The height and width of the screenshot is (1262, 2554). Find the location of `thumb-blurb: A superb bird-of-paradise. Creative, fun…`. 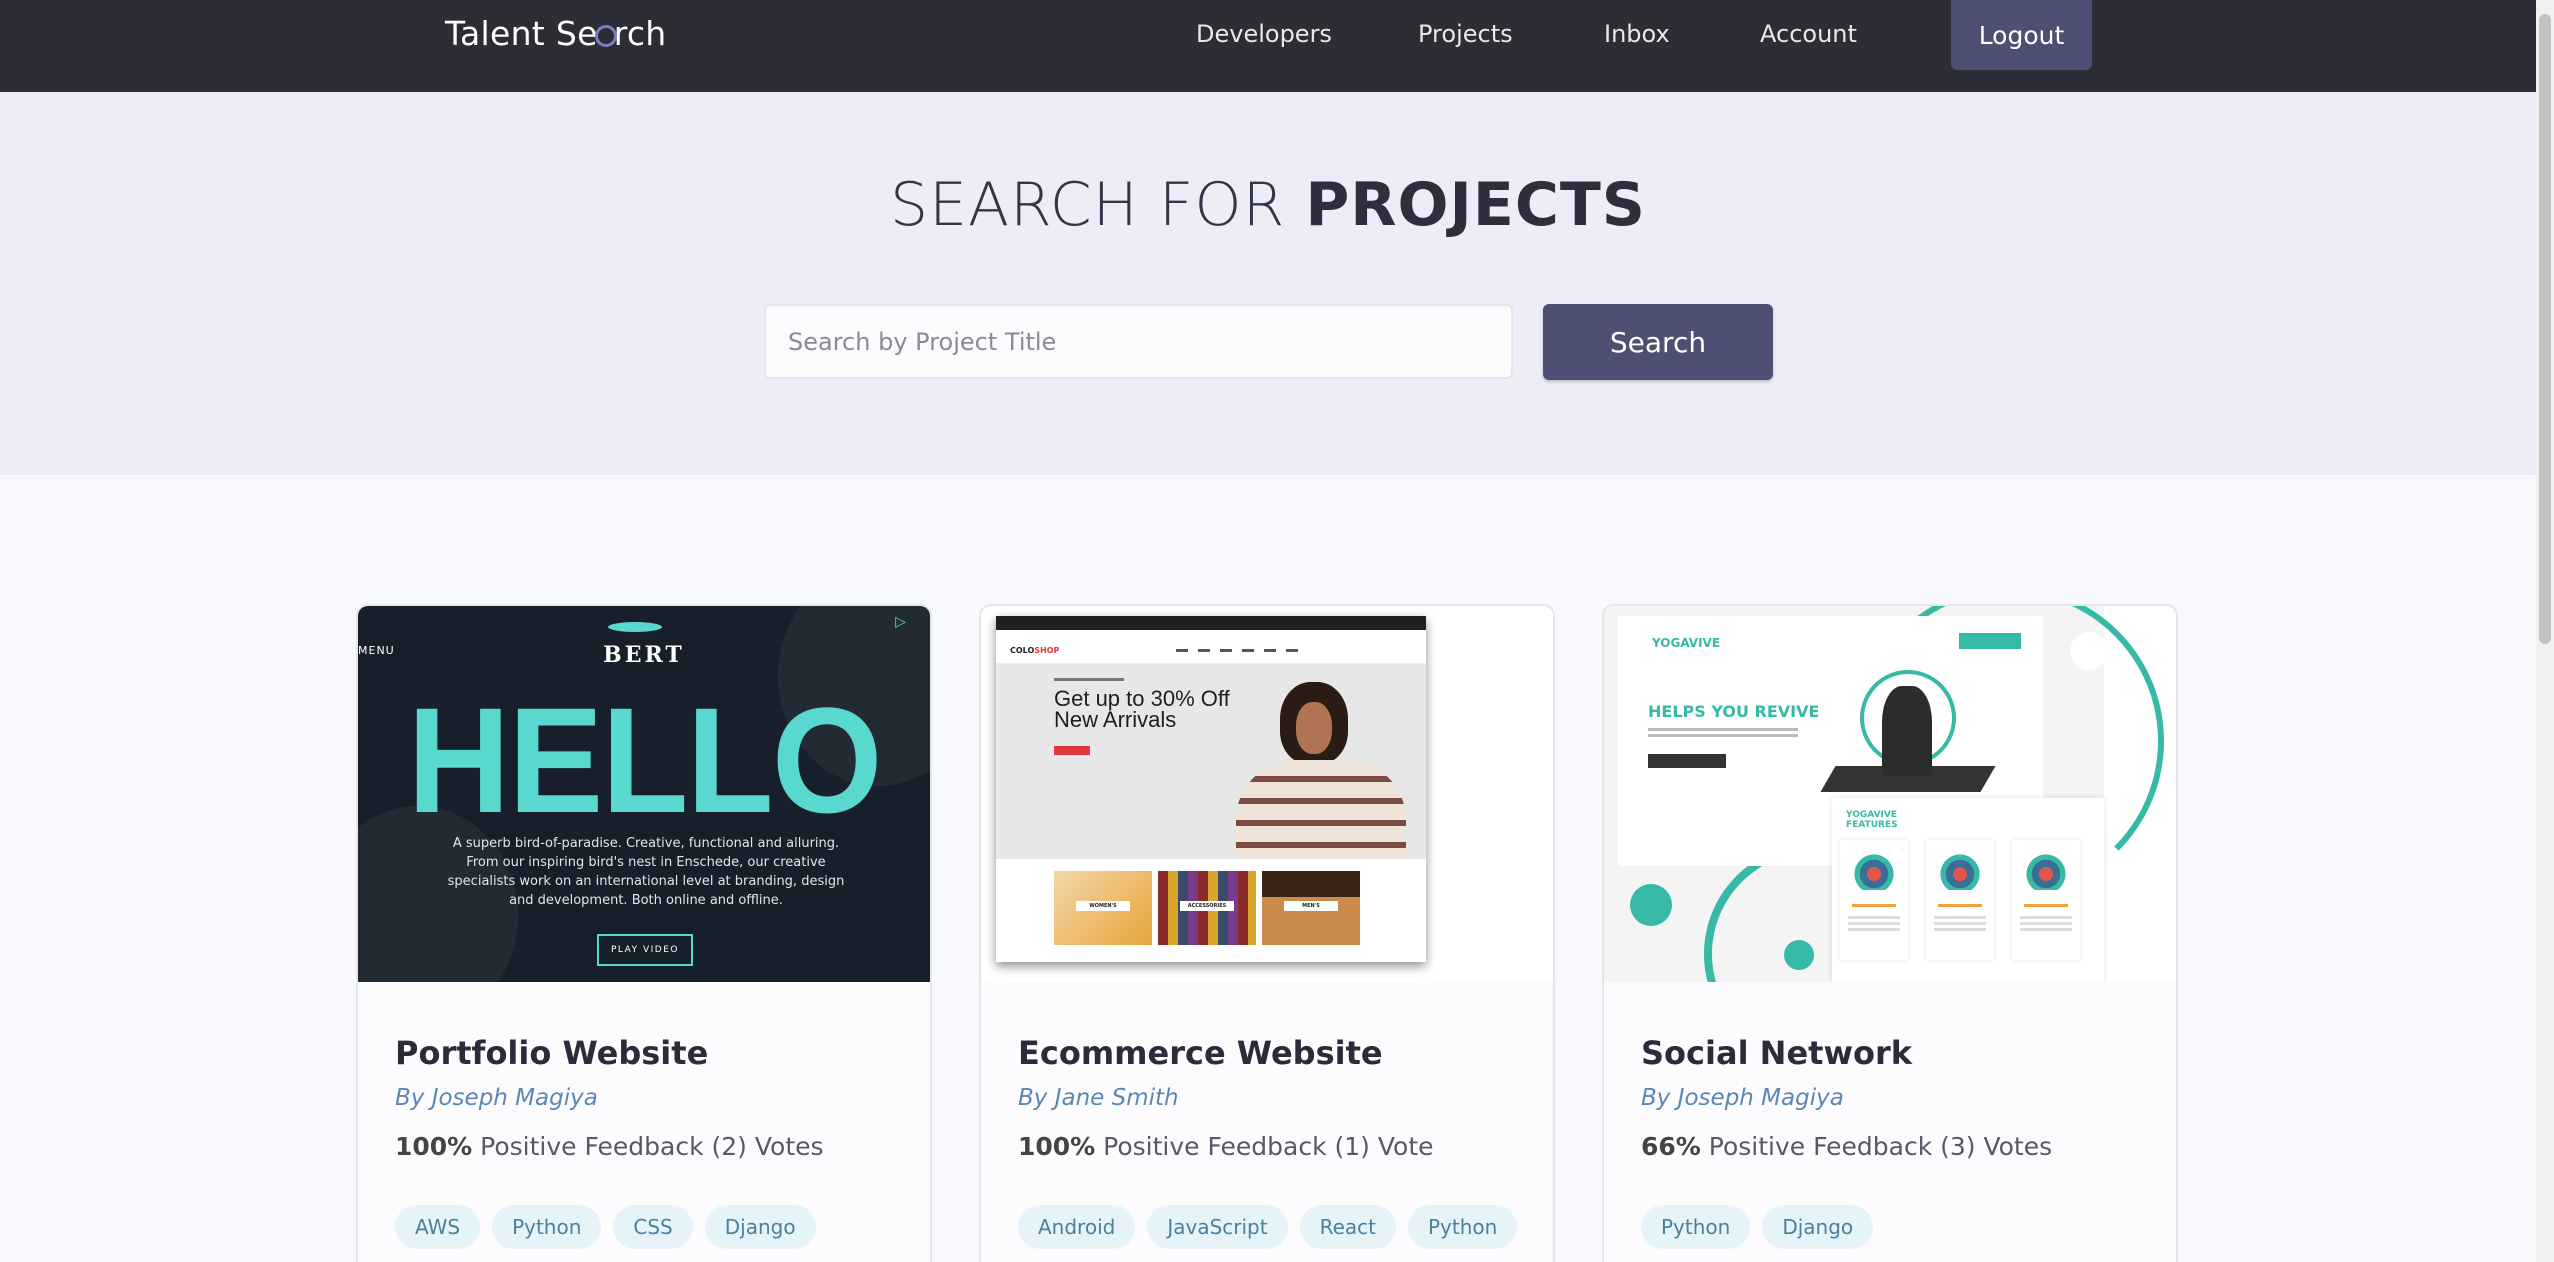

thumb-blurb: A superb bird-of-paradise. Creative, fun… is located at coordinates (646, 872).